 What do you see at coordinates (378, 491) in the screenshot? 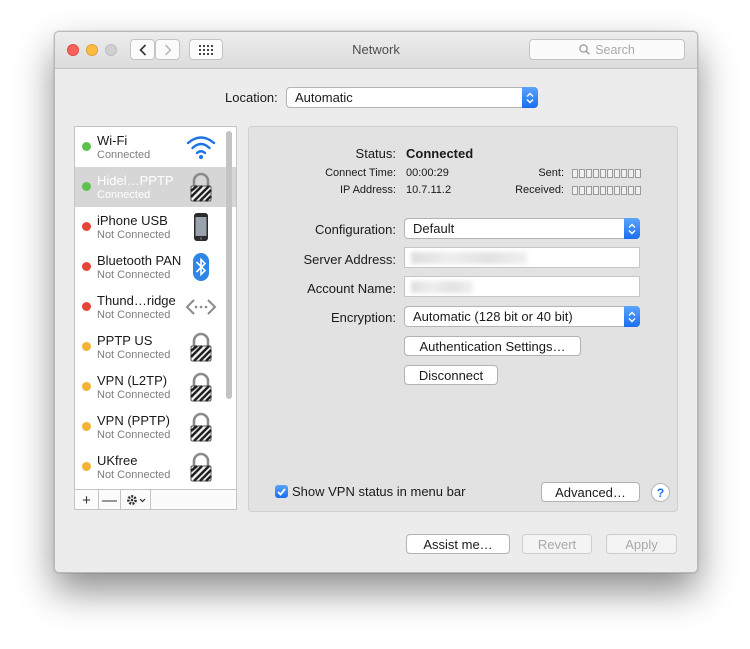
I see `show-vpn-status-label: Show VPN status in menu bar` at bounding box center [378, 491].